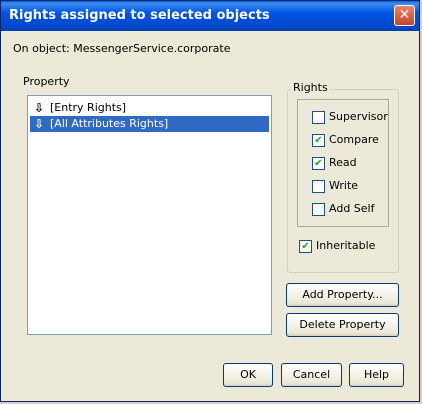 This screenshot has width=422, height=404. Describe the element at coordinates (344, 185) in the screenshot. I see `checkbox-label: Write` at that location.